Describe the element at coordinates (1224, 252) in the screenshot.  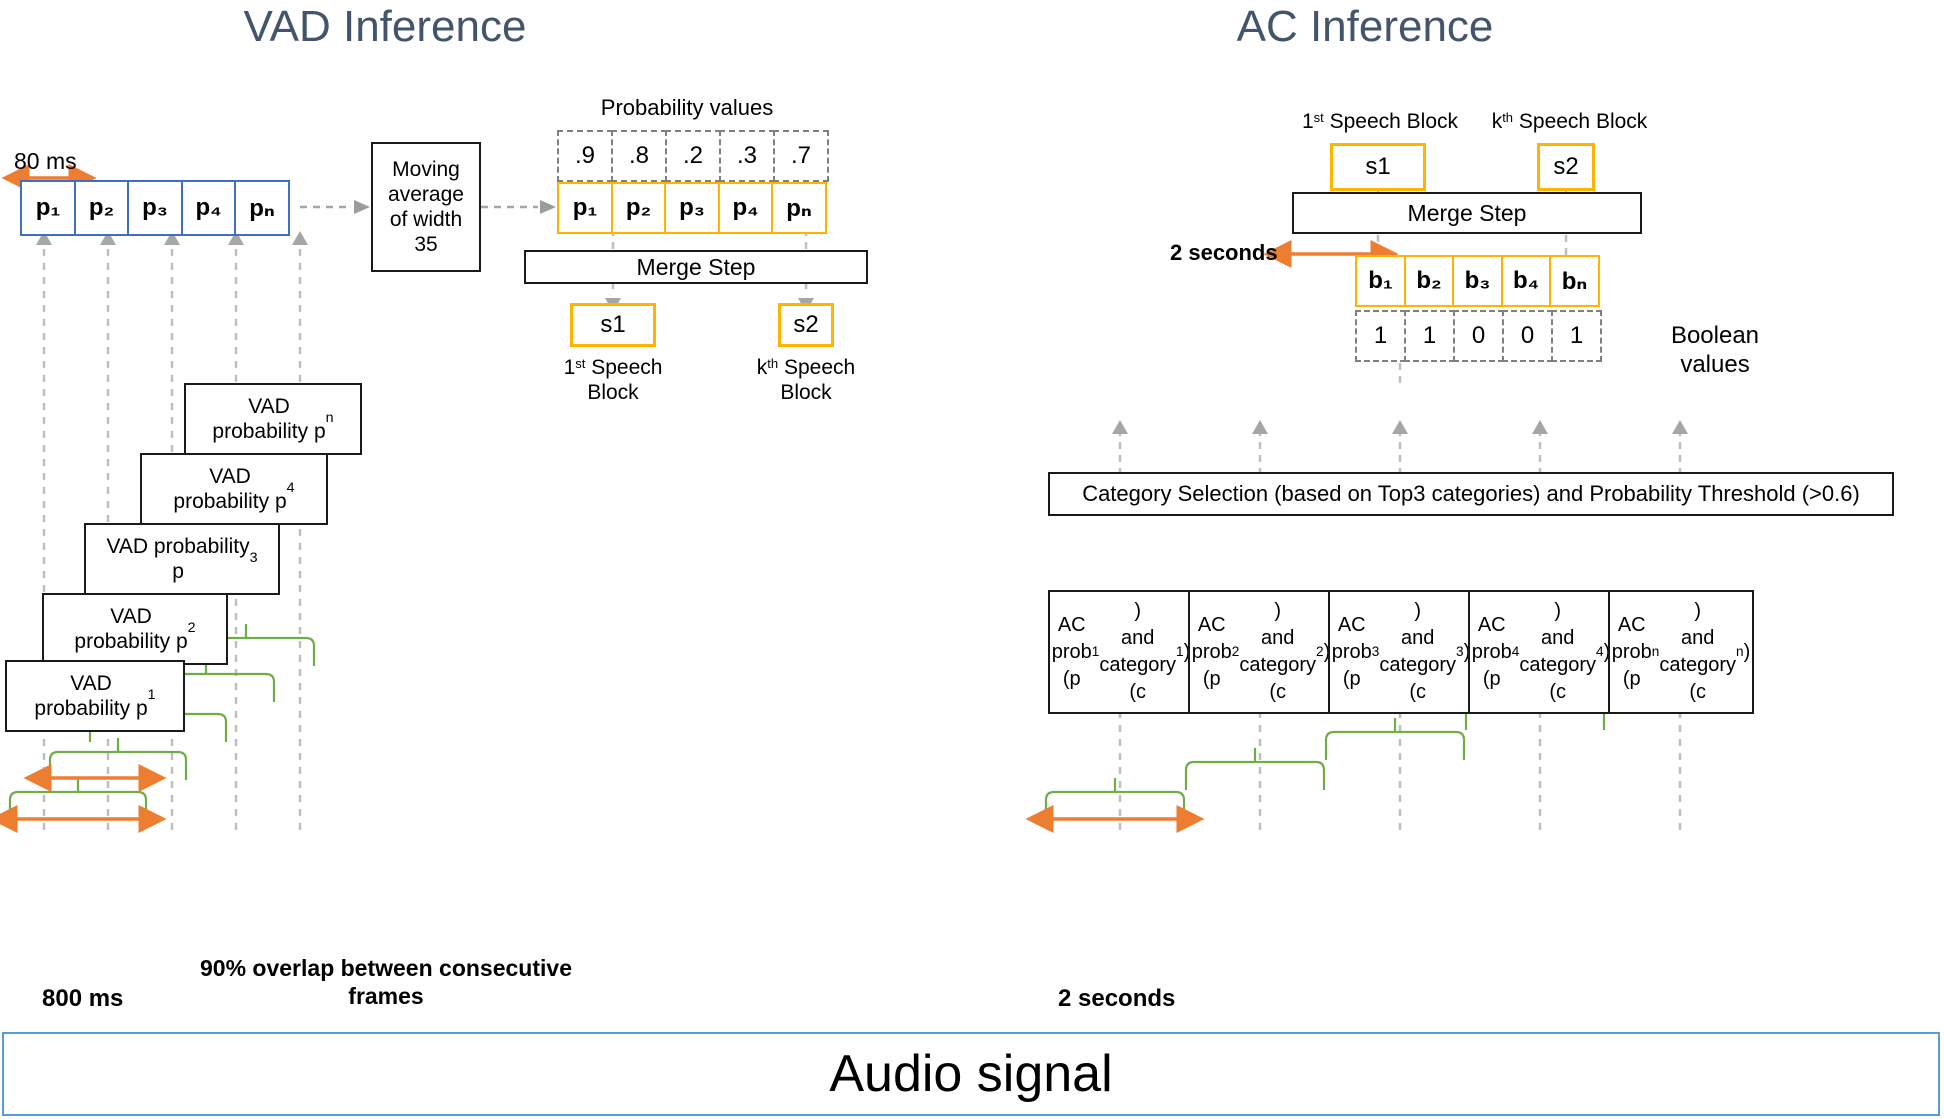
I see `ac-window-label-top: 2 seconds` at that location.